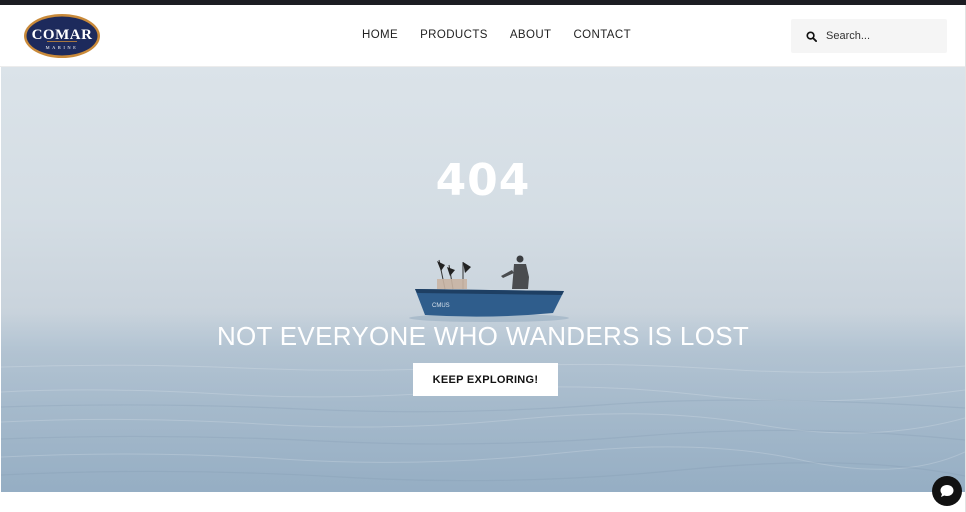  What do you see at coordinates (483, 180) in the screenshot?
I see `error-code: 404` at bounding box center [483, 180].